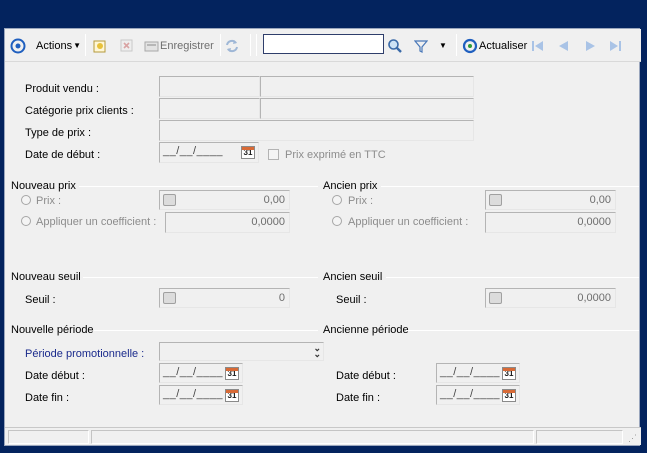  I want to click on nouveau-prix-value: 0,00, so click(274, 200).